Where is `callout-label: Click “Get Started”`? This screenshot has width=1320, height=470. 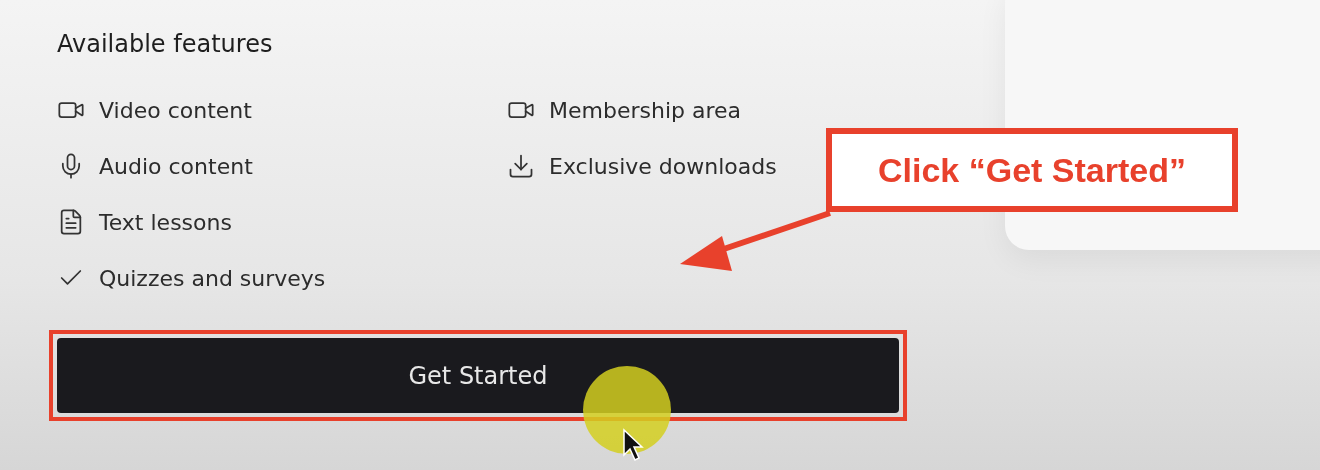 callout-label: Click “Get Started” is located at coordinates (1032, 170).